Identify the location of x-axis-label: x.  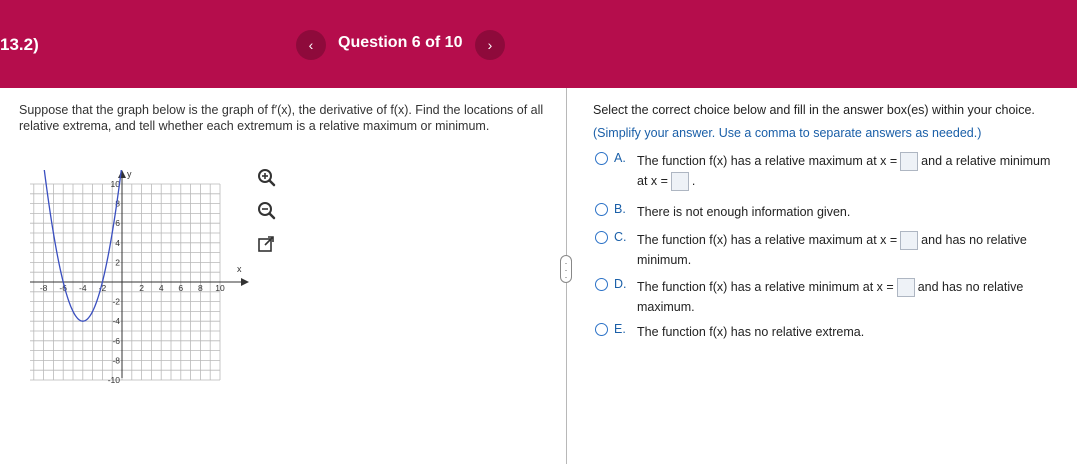
(239, 269).